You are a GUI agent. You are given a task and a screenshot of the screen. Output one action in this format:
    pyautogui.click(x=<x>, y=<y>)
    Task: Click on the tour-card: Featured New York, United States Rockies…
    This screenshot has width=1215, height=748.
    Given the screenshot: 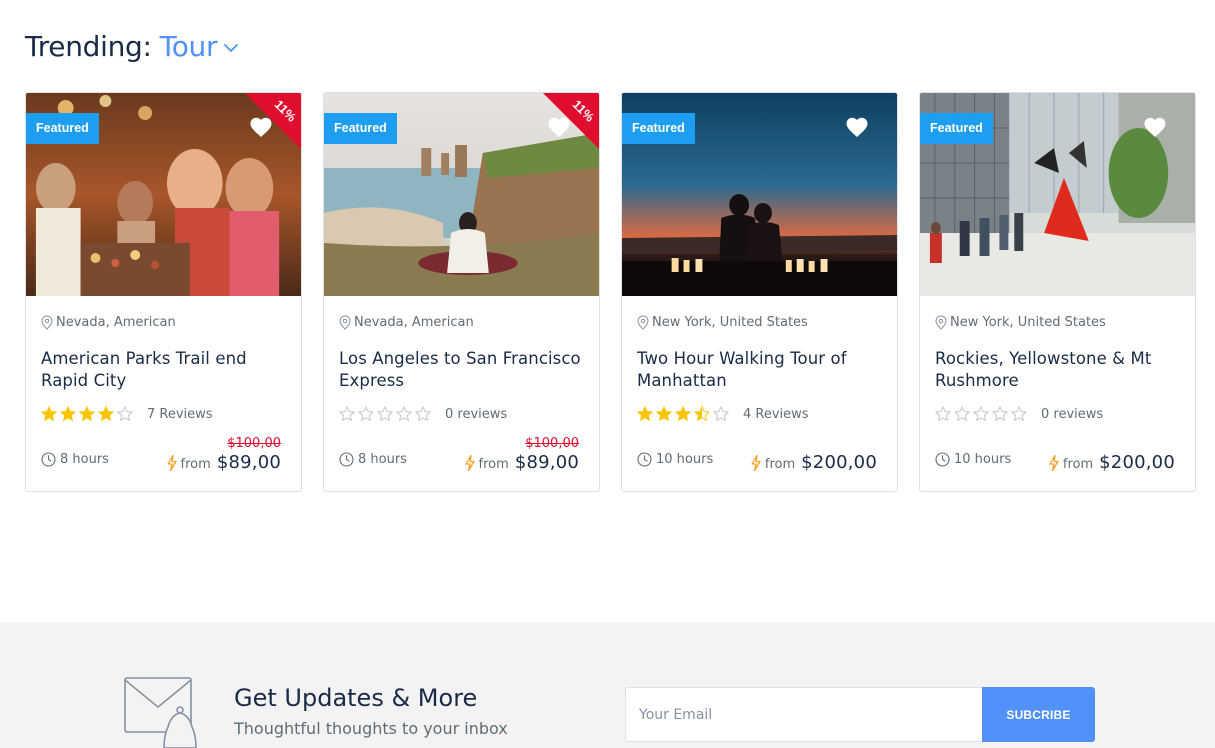 What is the action you would take?
    pyautogui.click(x=1057, y=292)
    